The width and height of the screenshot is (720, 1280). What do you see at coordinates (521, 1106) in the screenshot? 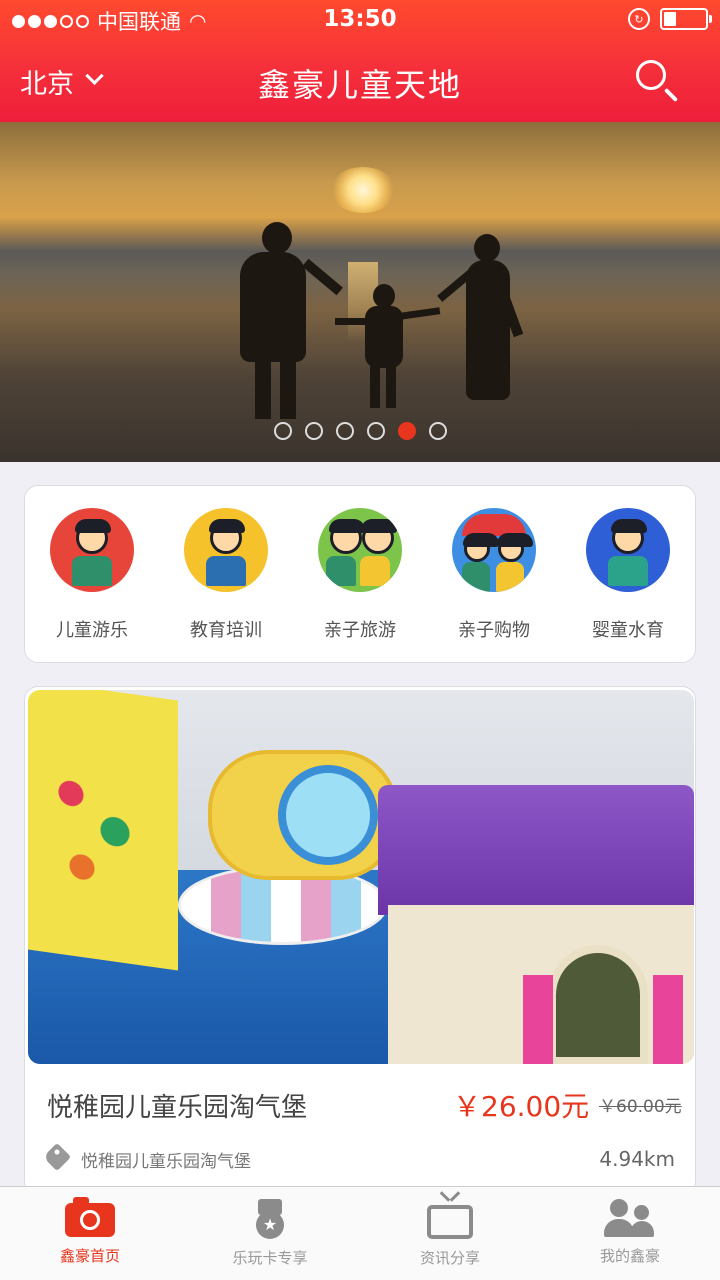
I see `product-price: ￥26.00元` at bounding box center [521, 1106].